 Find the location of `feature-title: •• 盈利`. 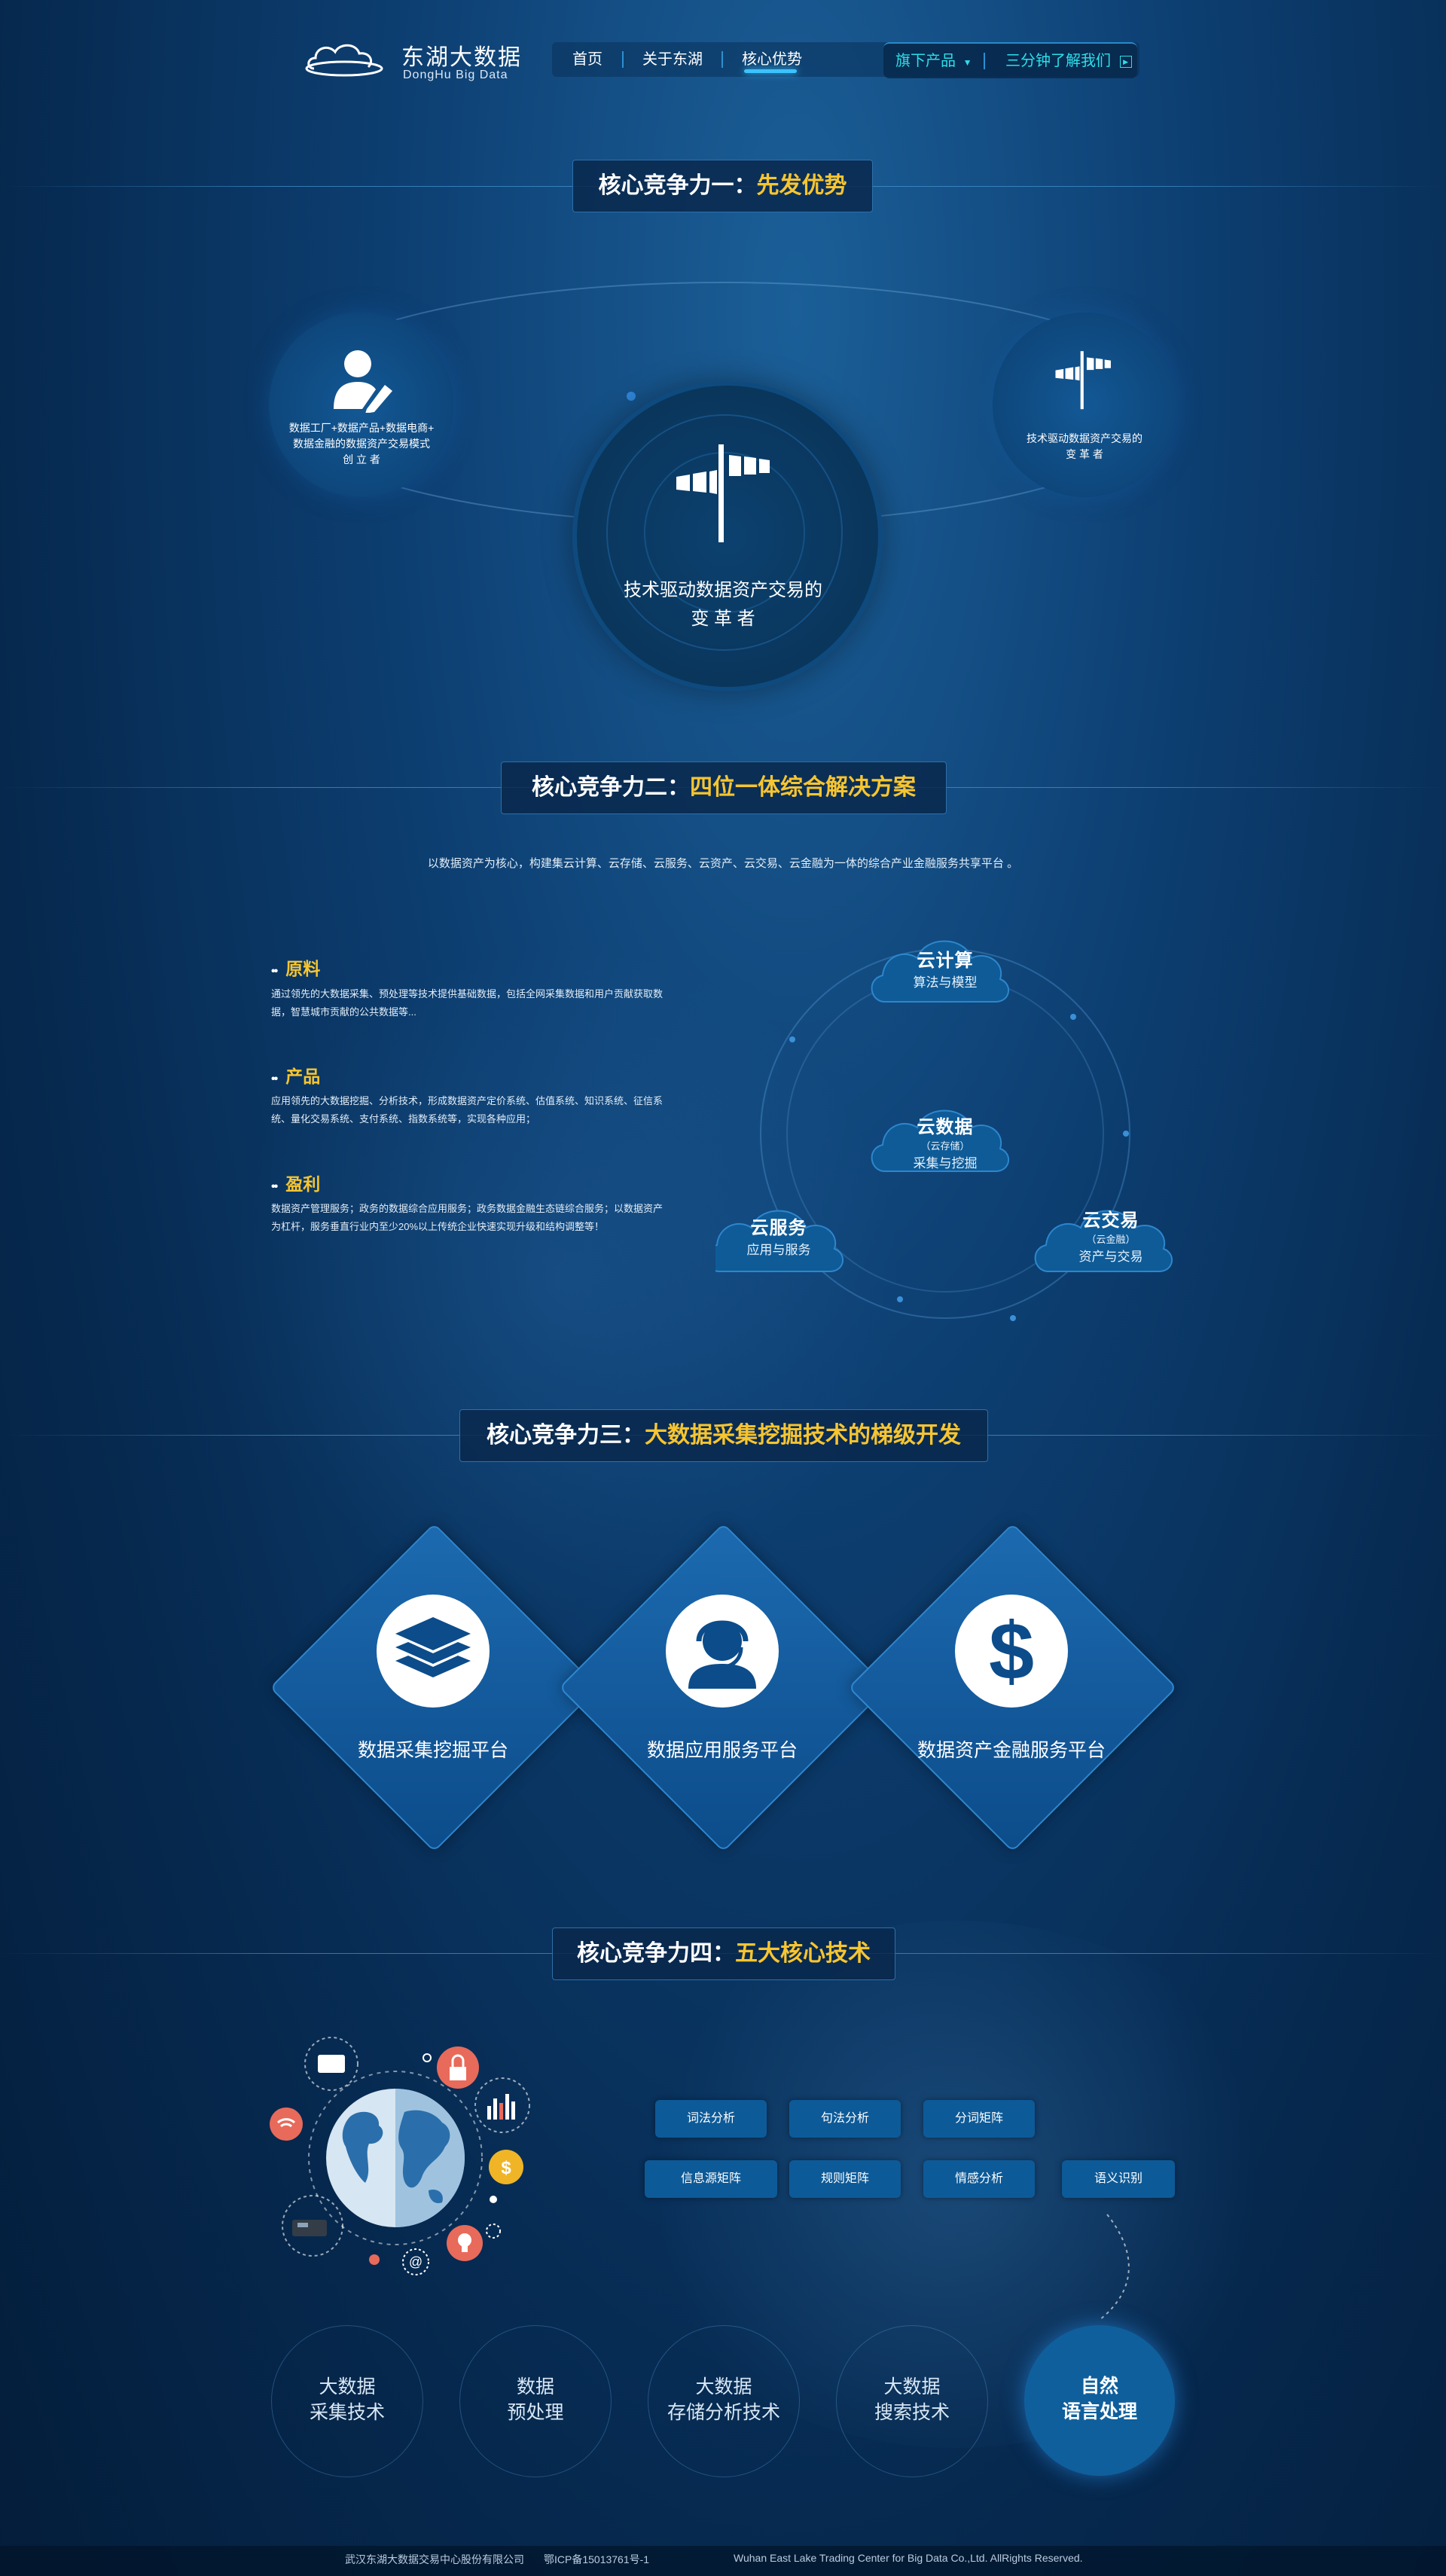

feature-title: •• 盈利 is located at coordinates (296, 1184).